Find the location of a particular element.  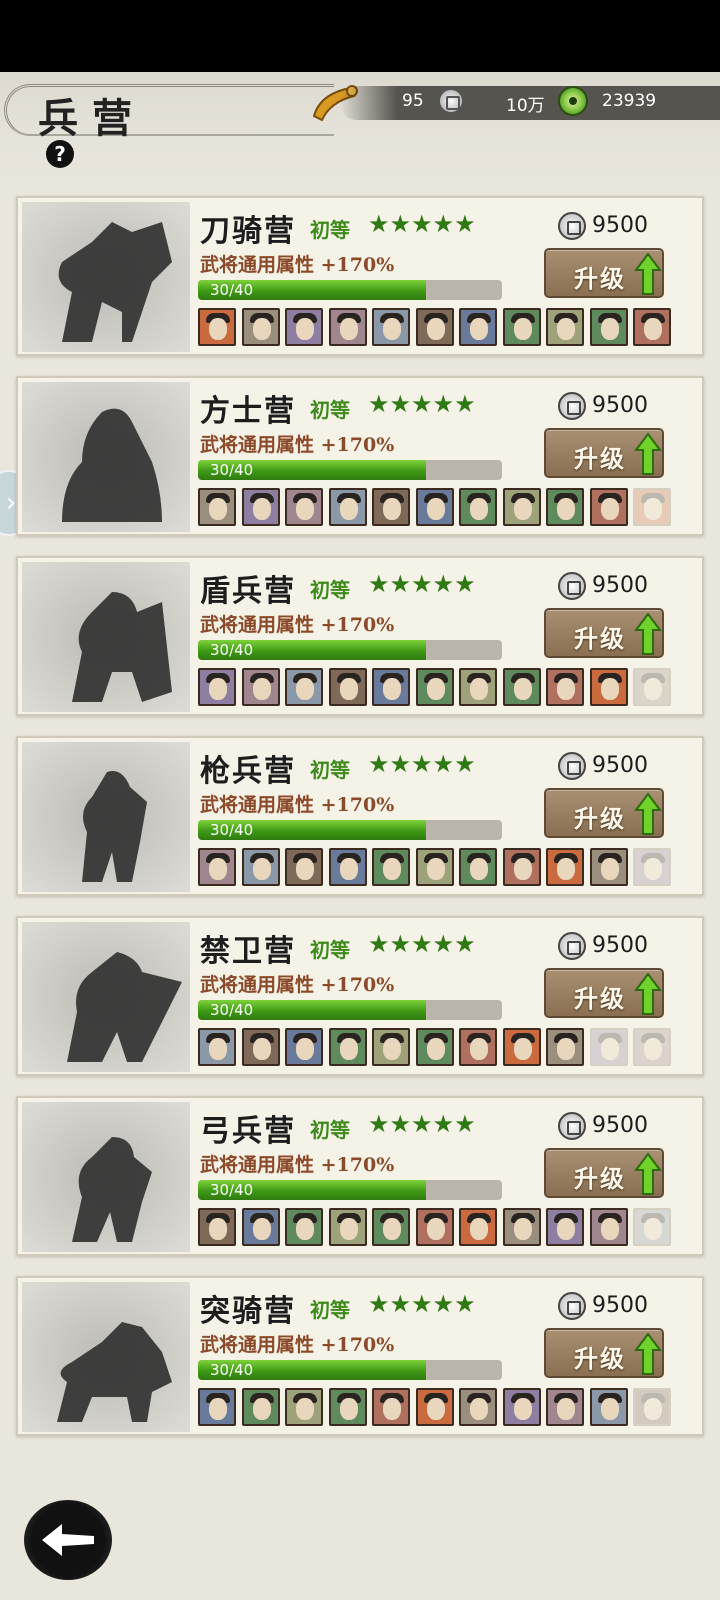

back-button is located at coordinates (68, 1540).